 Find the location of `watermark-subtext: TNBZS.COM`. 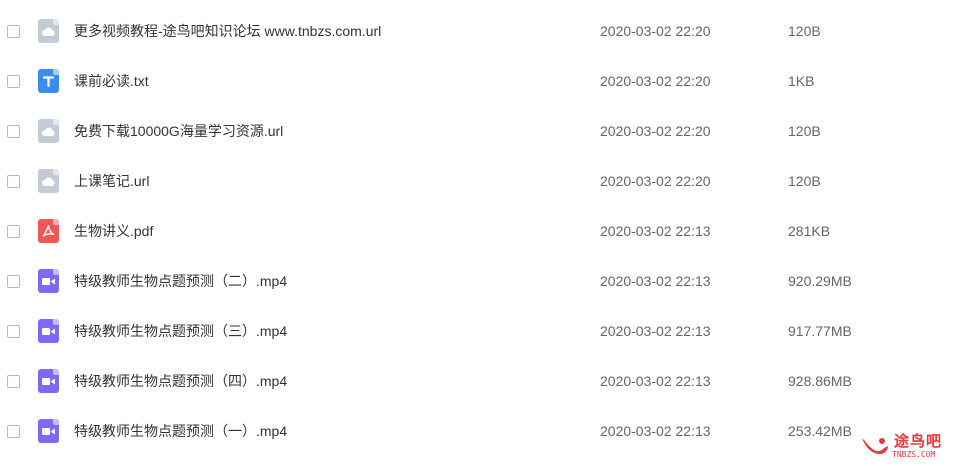

watermark-subtext: TNBZS.COM is located at coordinates (914, 454).